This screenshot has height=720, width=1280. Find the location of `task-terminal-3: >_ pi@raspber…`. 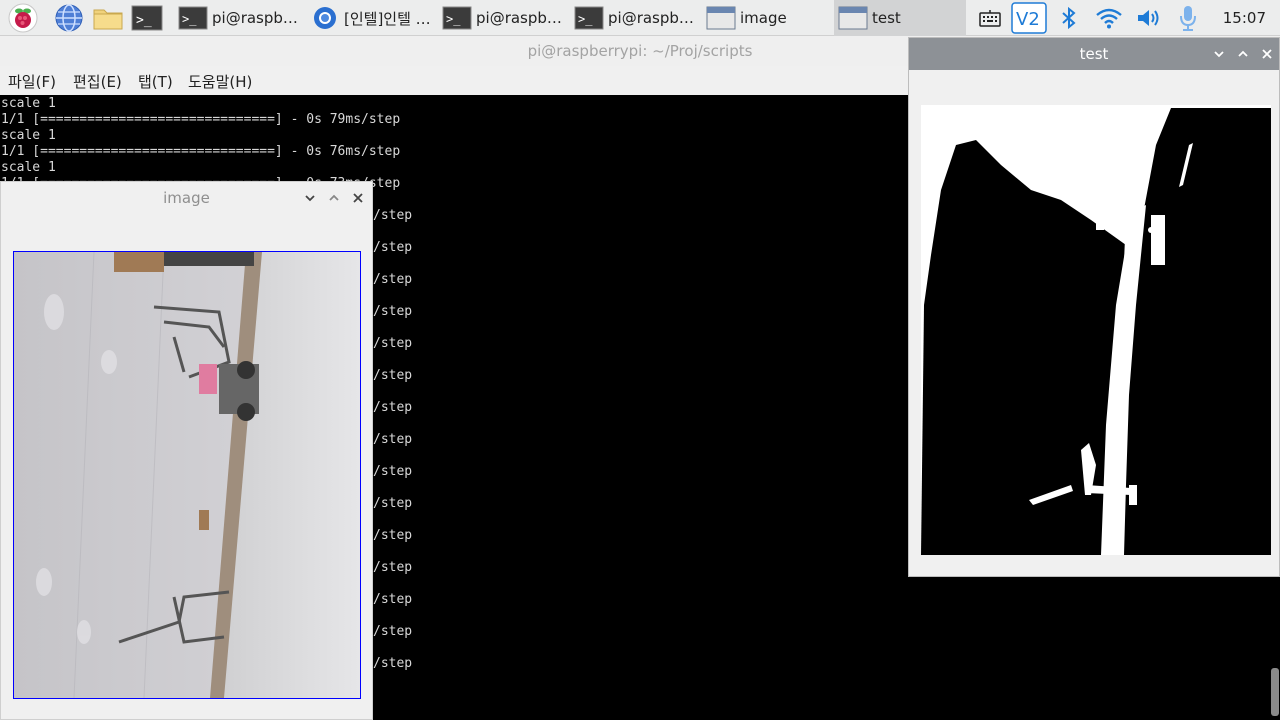

task-terminal-3: >_ pi@raspber… is located at coordinates (636, 18).